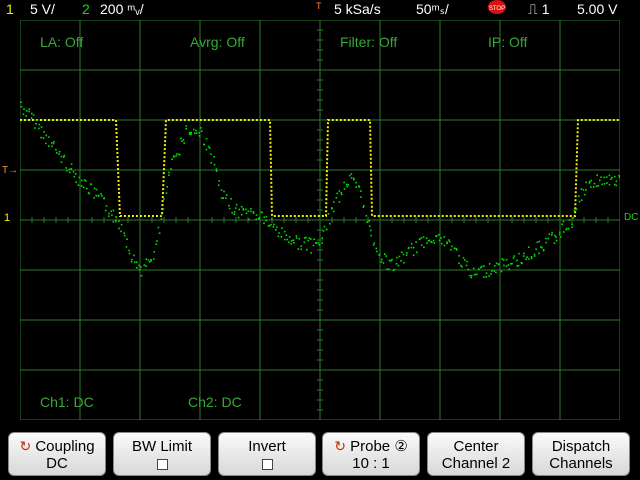 The width and height of the screenshot is (640, 480). Describe the element at coordinates (57, 454) in the screenshot. I see `coupling-softkey: ↻ Coupling DC` at that location.